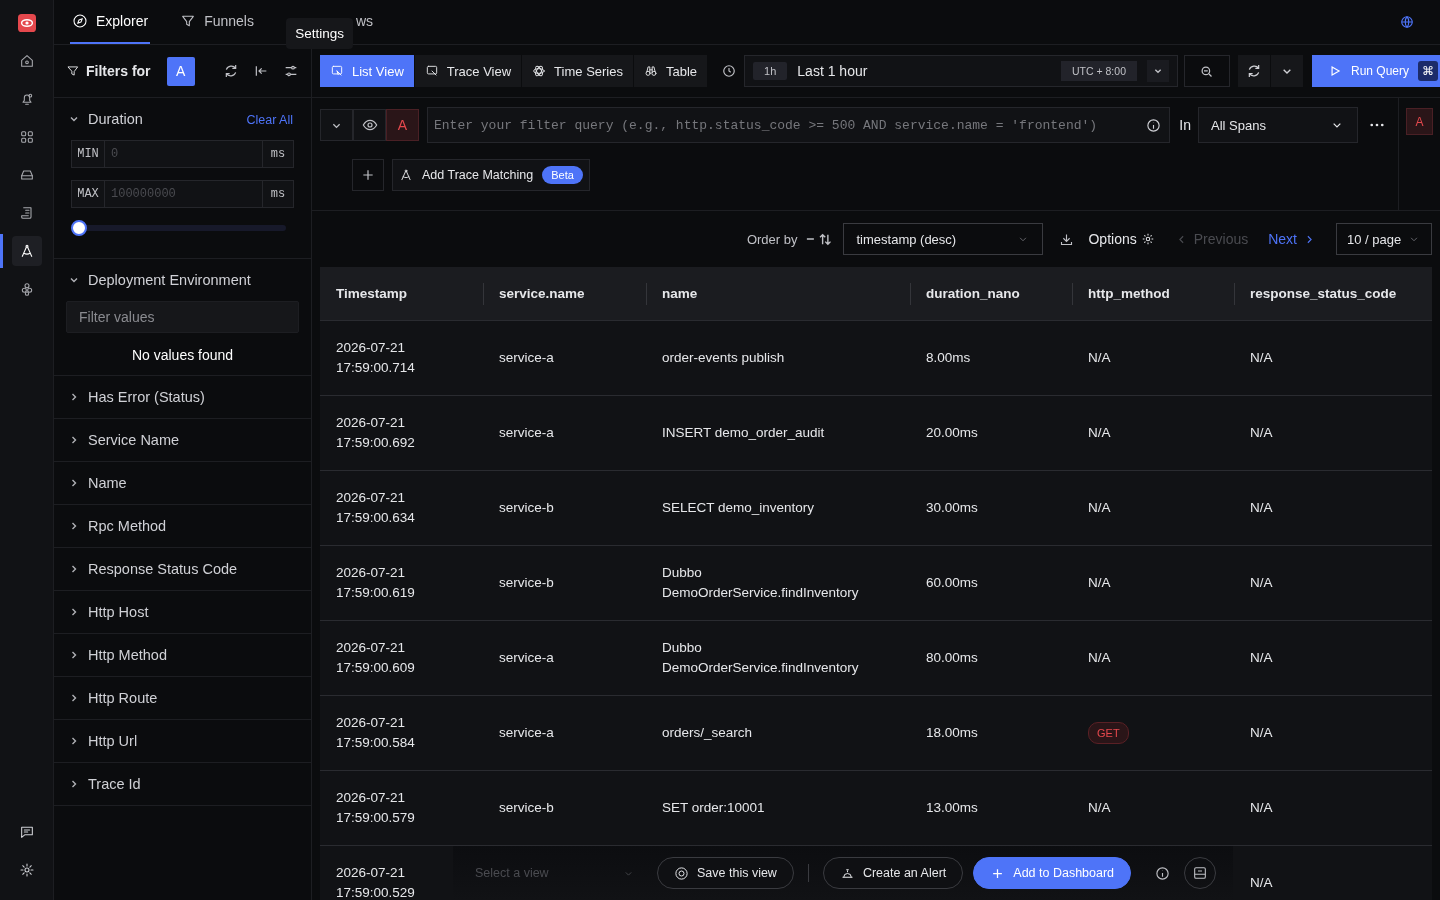  I want to click on shortcut-key: ⌘, so click(1428, 71).